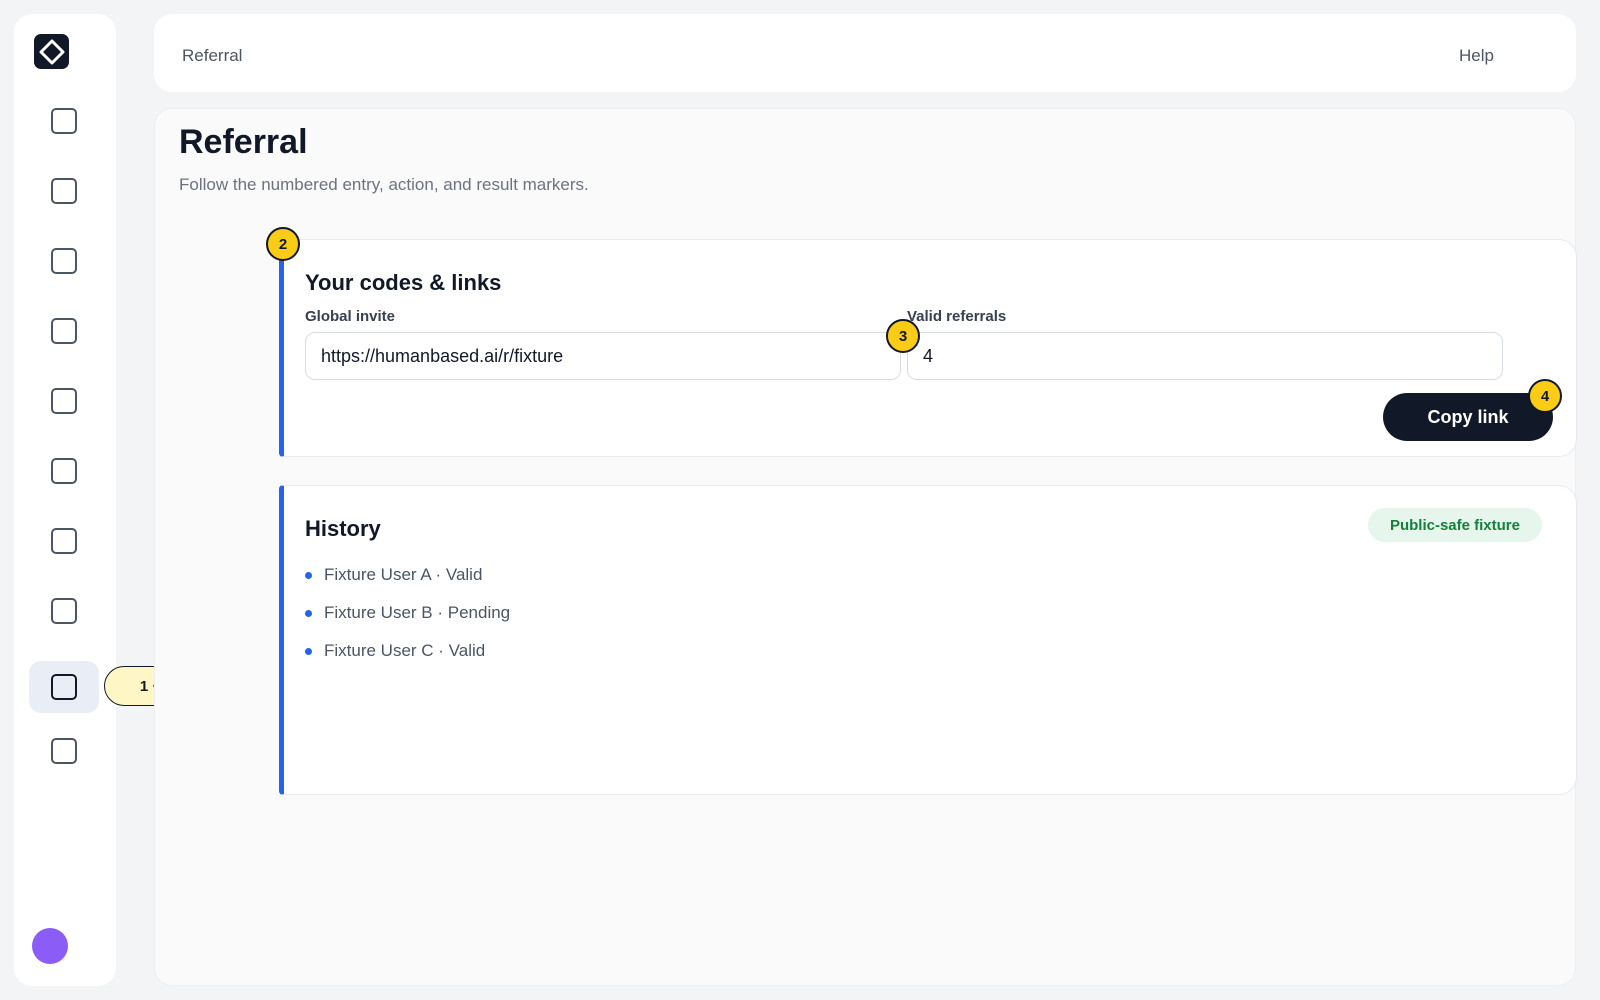  I want to click on list-item: Fixture User A · Valid, so click(407, 575).